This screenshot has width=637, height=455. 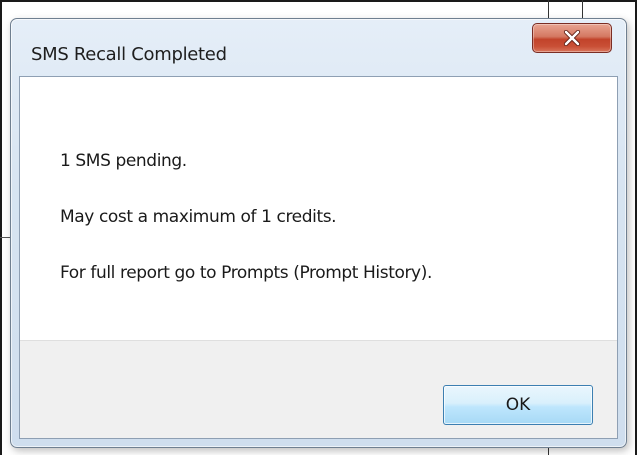 I want to click on message-line-cost: May cost a maximum of 1 credits., so click(x=198, y=217).